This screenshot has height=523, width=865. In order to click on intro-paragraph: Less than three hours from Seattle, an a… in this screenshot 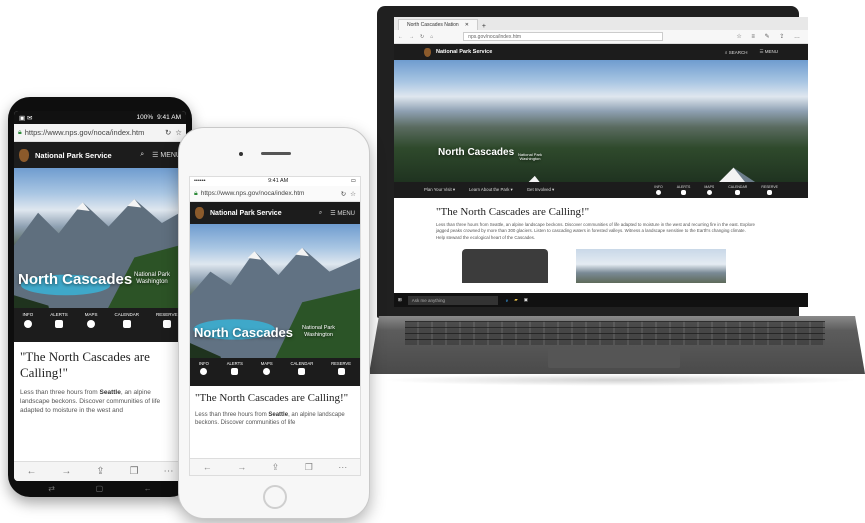, I will do `click(275, 419)`.